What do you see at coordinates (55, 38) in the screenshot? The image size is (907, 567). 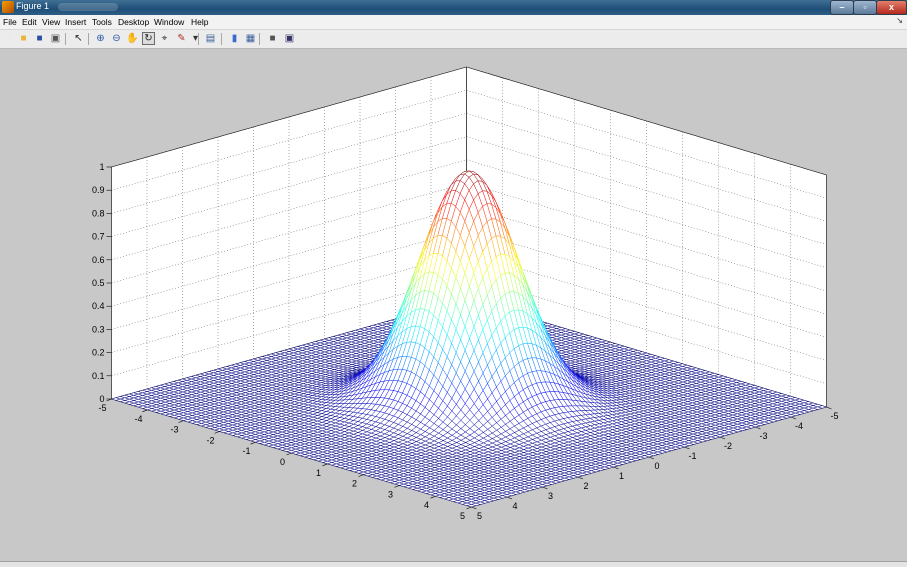 I see `print-icon: ▣` at bounding box center [55, 38].